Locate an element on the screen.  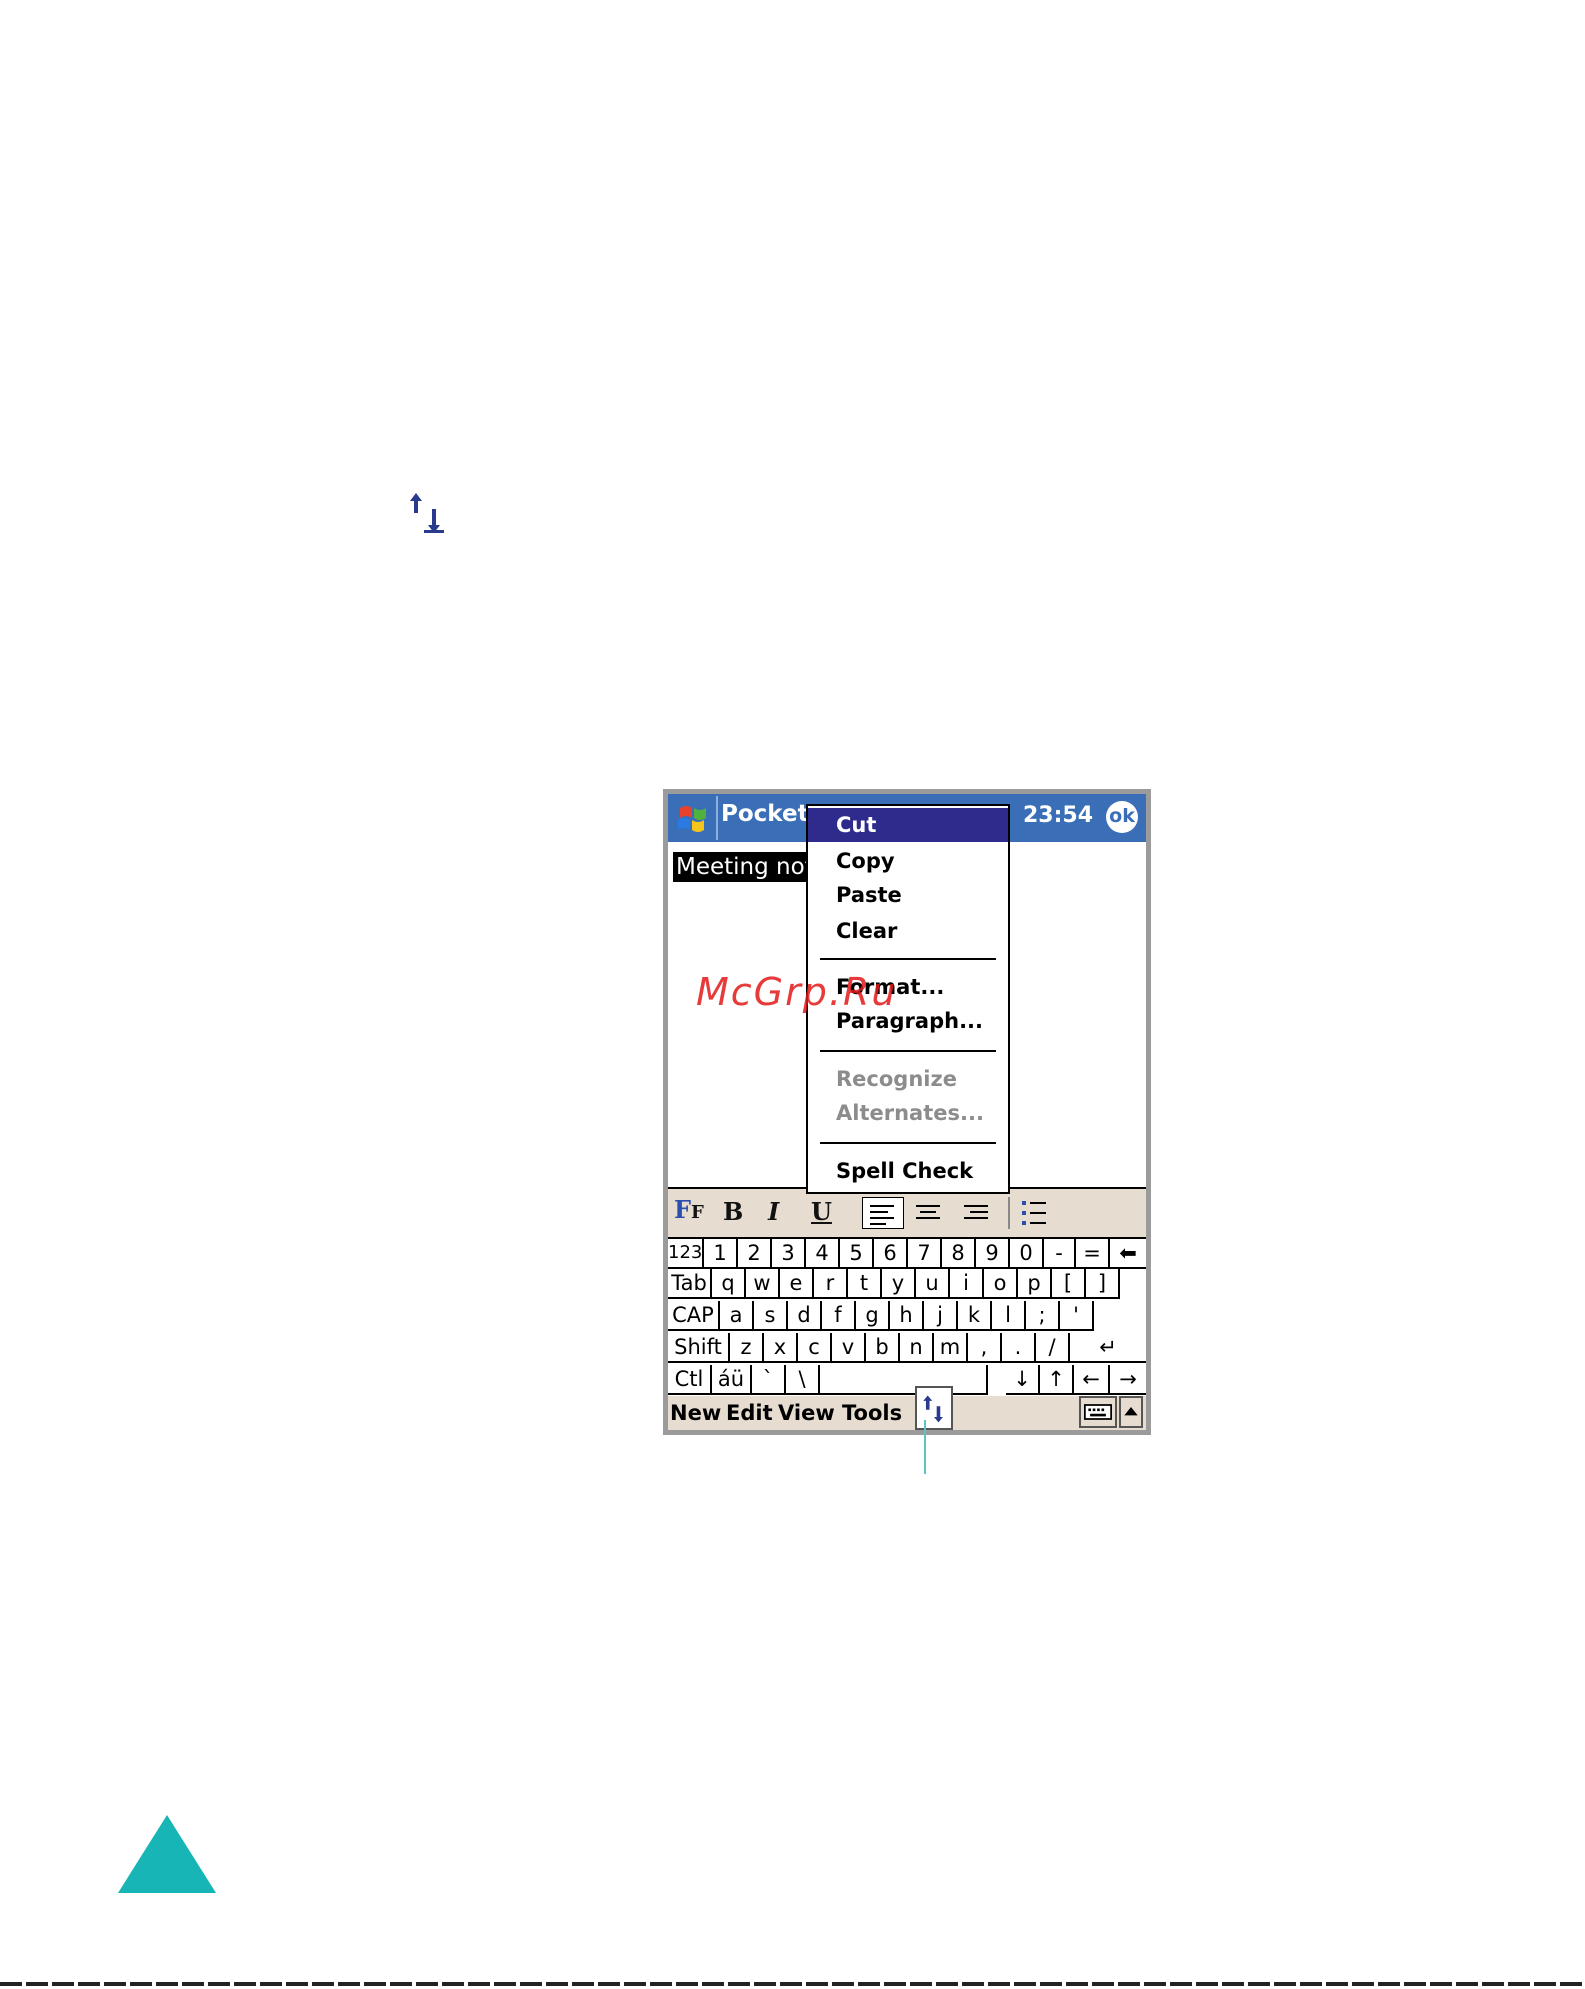
bold-button: B is located at coordinates (733, 1211).